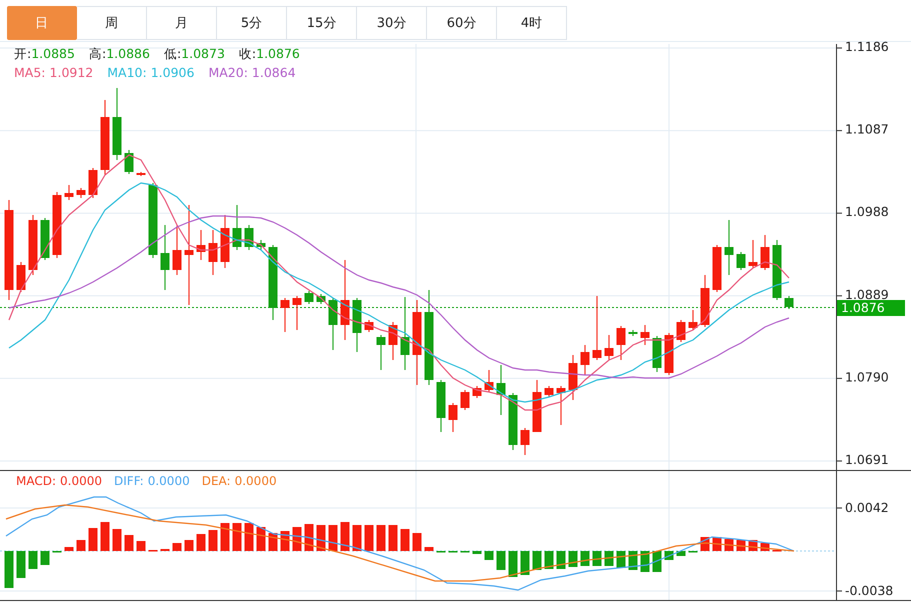 The height and width of the screenshot is (602, 911). What do you see at coordinates (392, 23) in the screenshot?
I see `period-tab: 30分` at bounding box center [392, 23].